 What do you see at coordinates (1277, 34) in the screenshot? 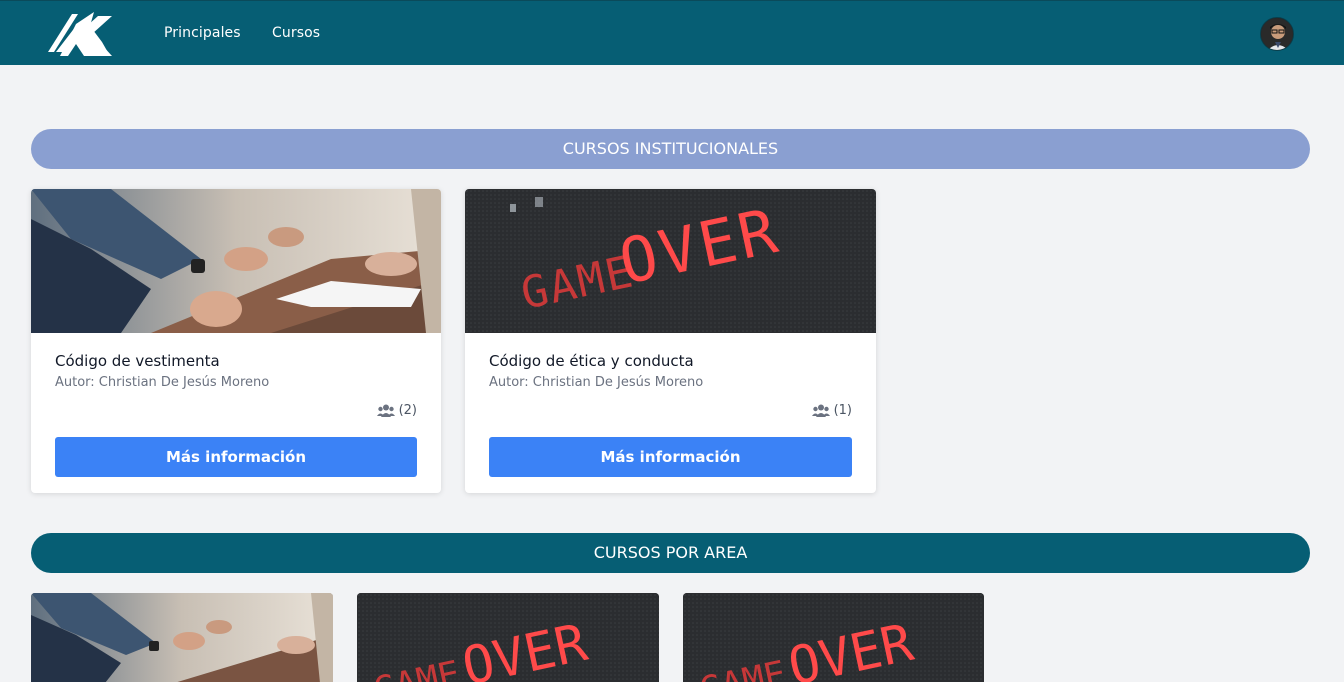
I see `user-avatar` at bounding box center [1277, 34].